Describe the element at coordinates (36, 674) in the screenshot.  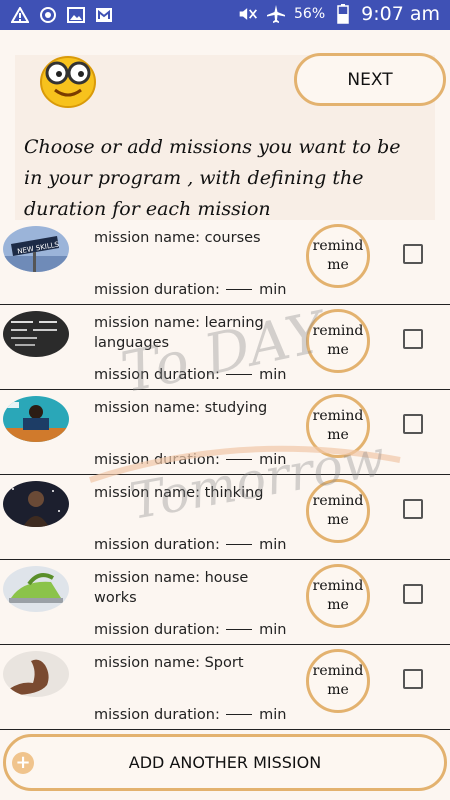
I see `flexed-arm-icon` at that location.